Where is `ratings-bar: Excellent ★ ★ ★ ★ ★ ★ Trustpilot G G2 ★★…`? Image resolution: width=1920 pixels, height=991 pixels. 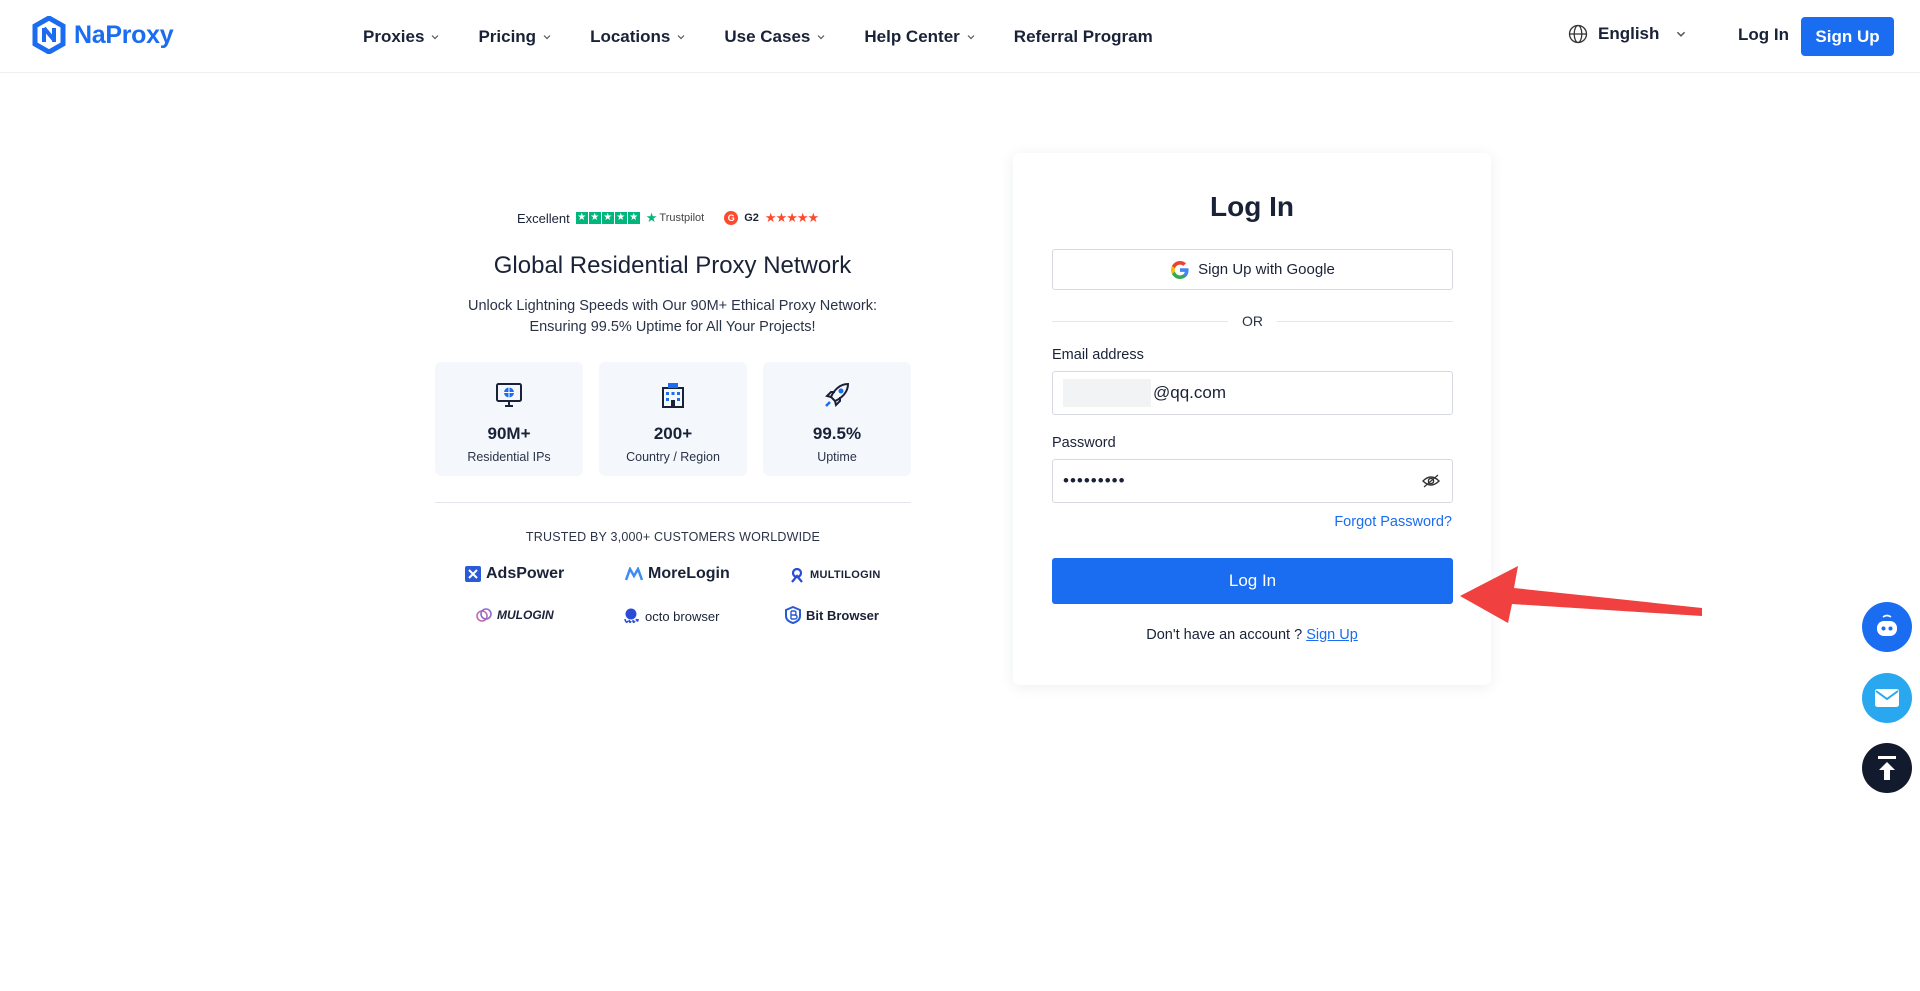 ratings-bar: Excellent ★ ★ ★ ★ ★ ★ Trustpilot G G2 ★★… is located at coordinates (668, 218).